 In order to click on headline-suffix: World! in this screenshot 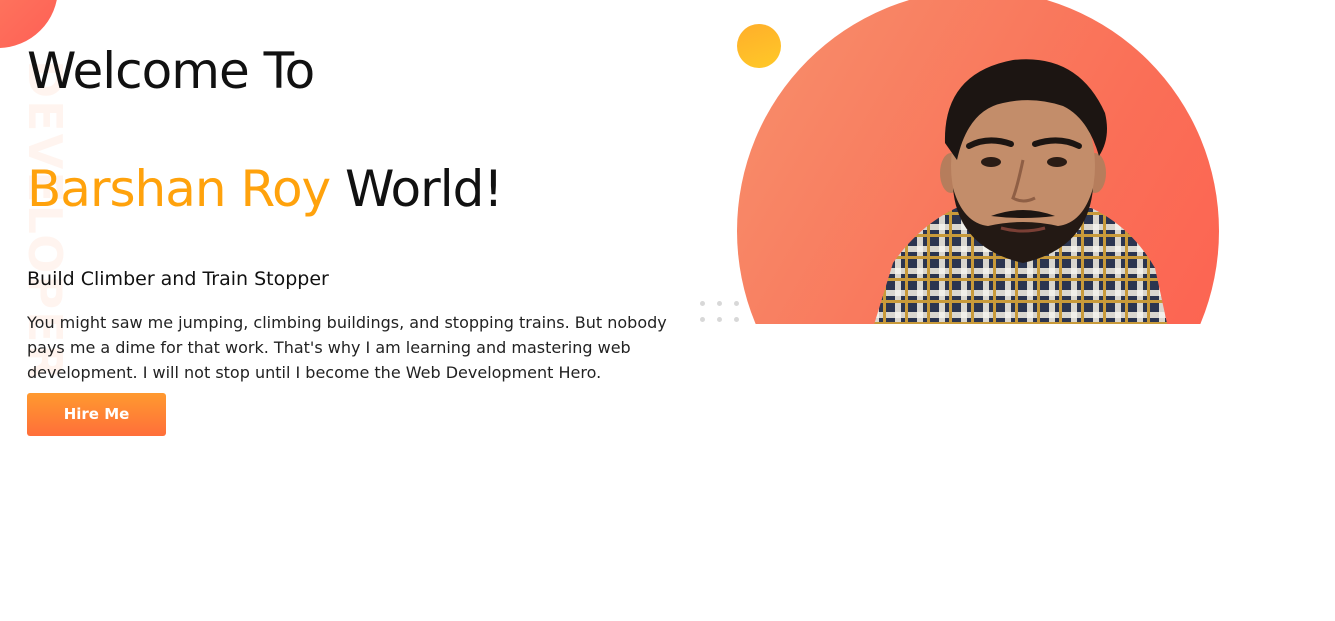, I will do `click(424, 189)`.